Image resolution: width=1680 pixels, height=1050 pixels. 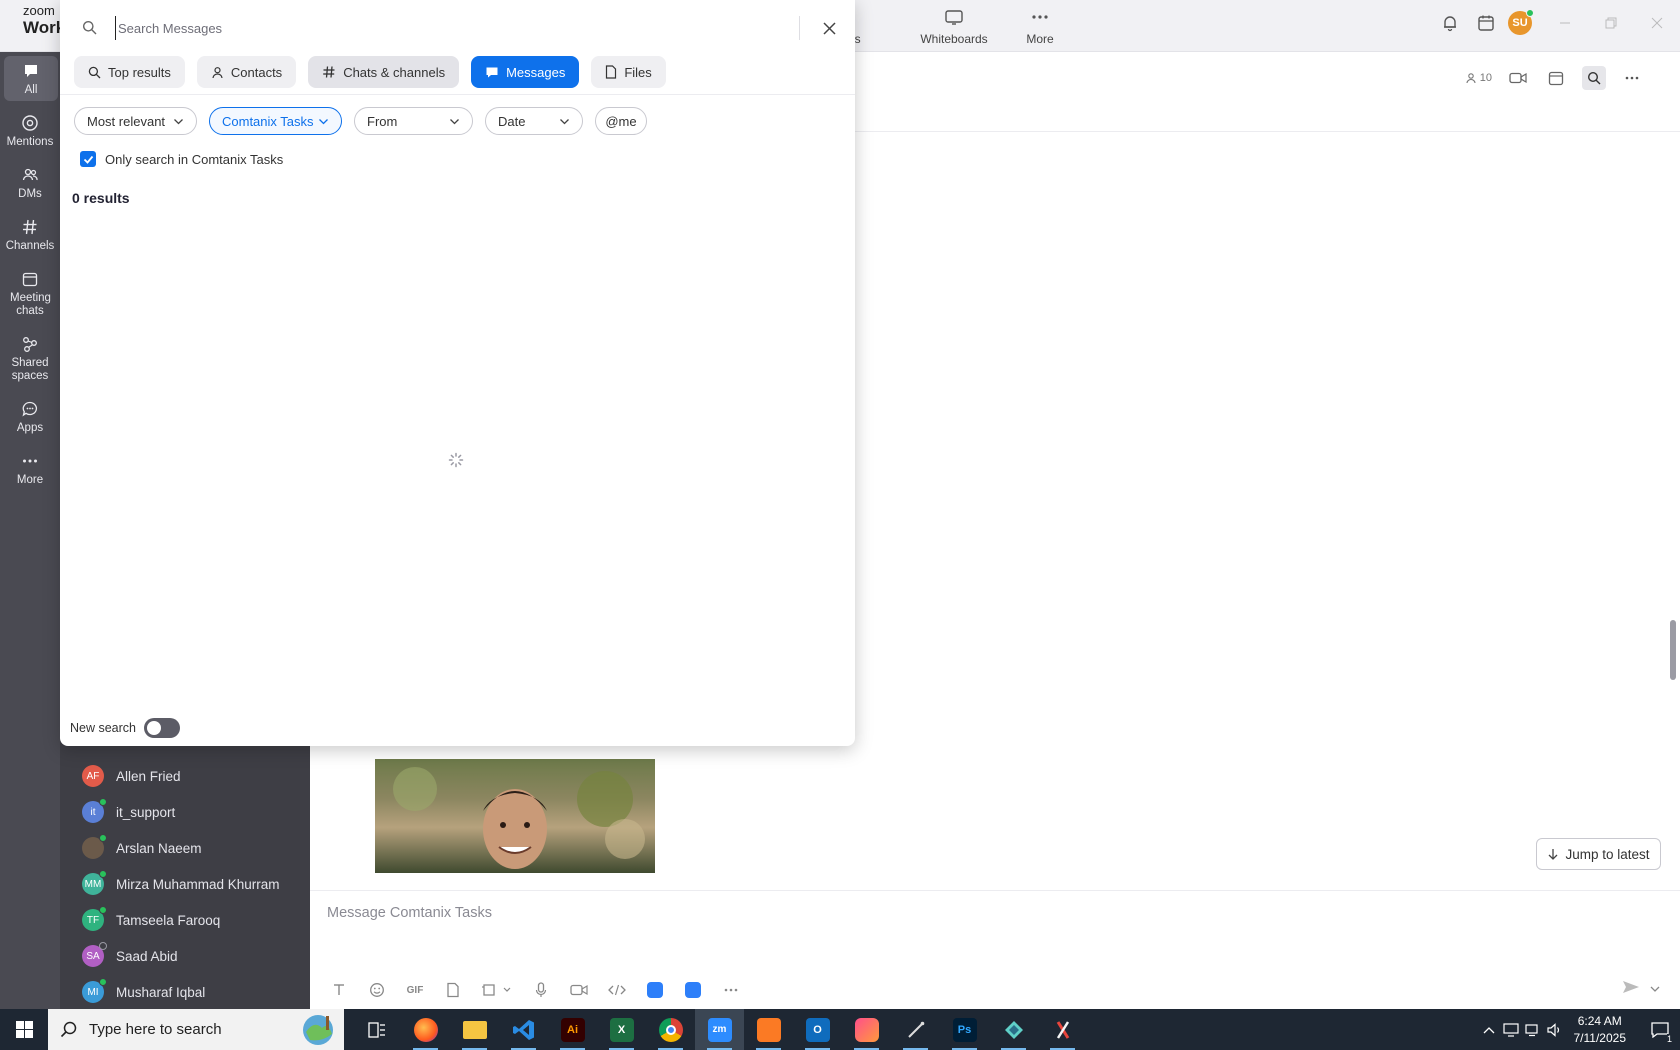 What do you see at coordinates (731, 990) in the screenshot?
I see `more-composer-options-icon` at bounding box center [731, 990].